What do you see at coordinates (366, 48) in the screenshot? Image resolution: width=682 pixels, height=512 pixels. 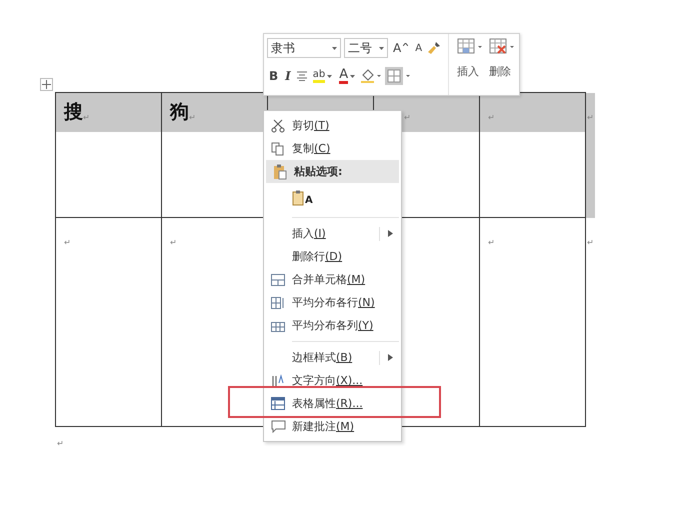 I see `font-size-dropdown: 二号` at bounding box center [366, 48].